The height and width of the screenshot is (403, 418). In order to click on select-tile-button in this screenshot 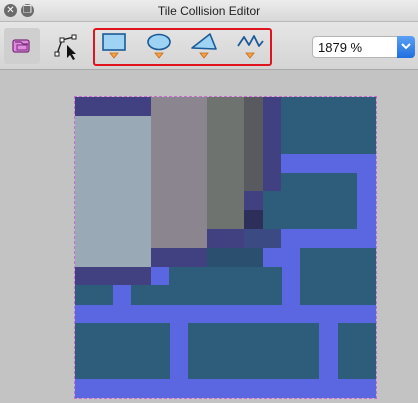, I will do `click(22, 46)`.